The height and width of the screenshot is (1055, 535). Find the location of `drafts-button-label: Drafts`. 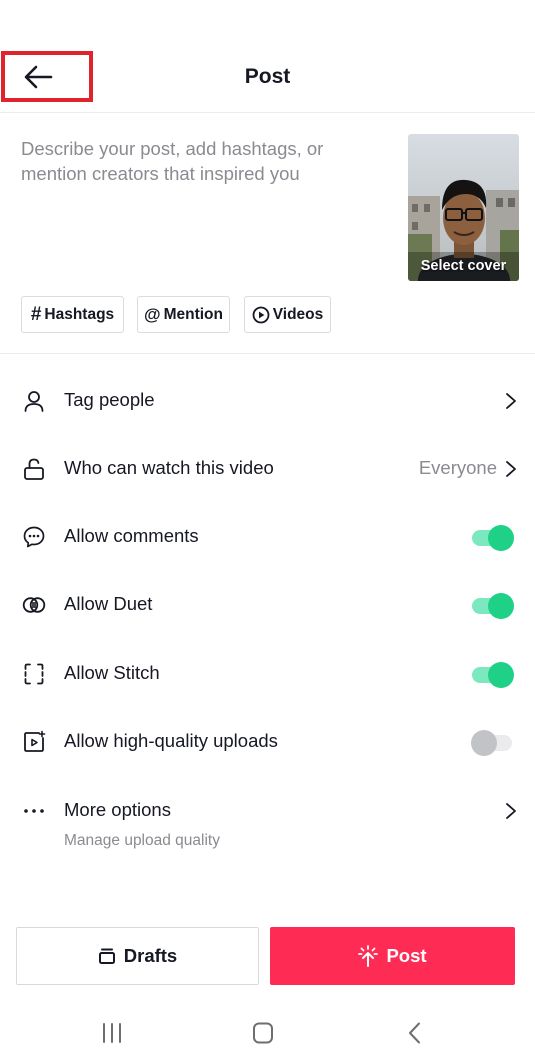

drafts-button-label: Drafts is located at coordinates (150, 955).